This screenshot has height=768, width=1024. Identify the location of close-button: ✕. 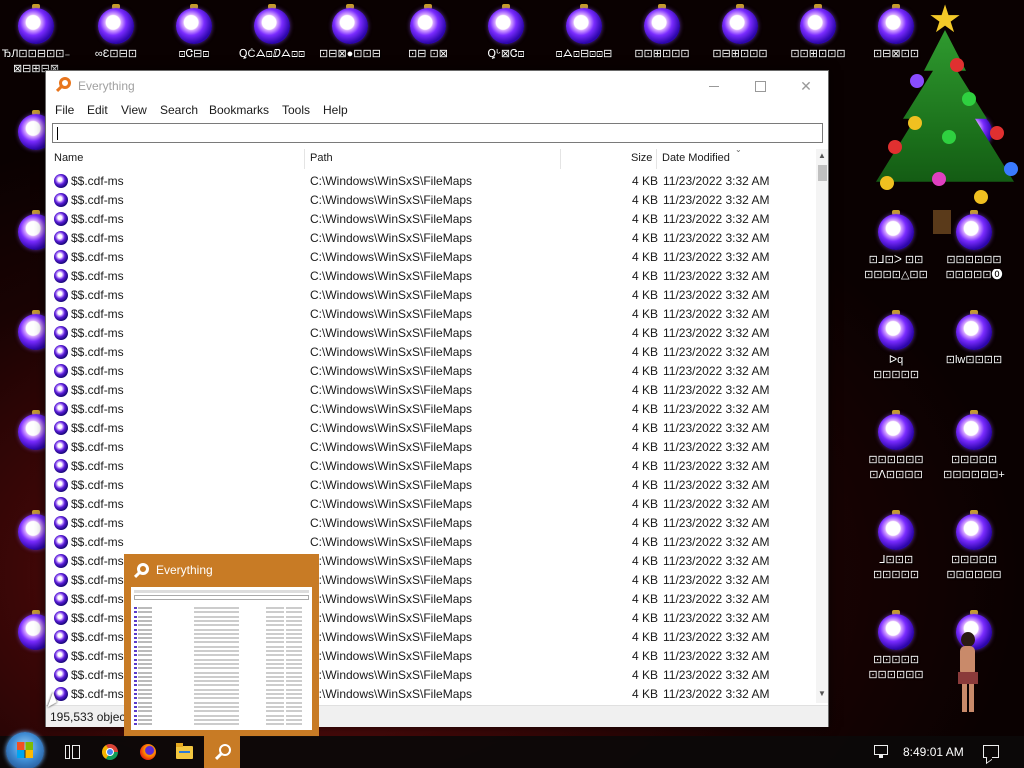
(806, 86).